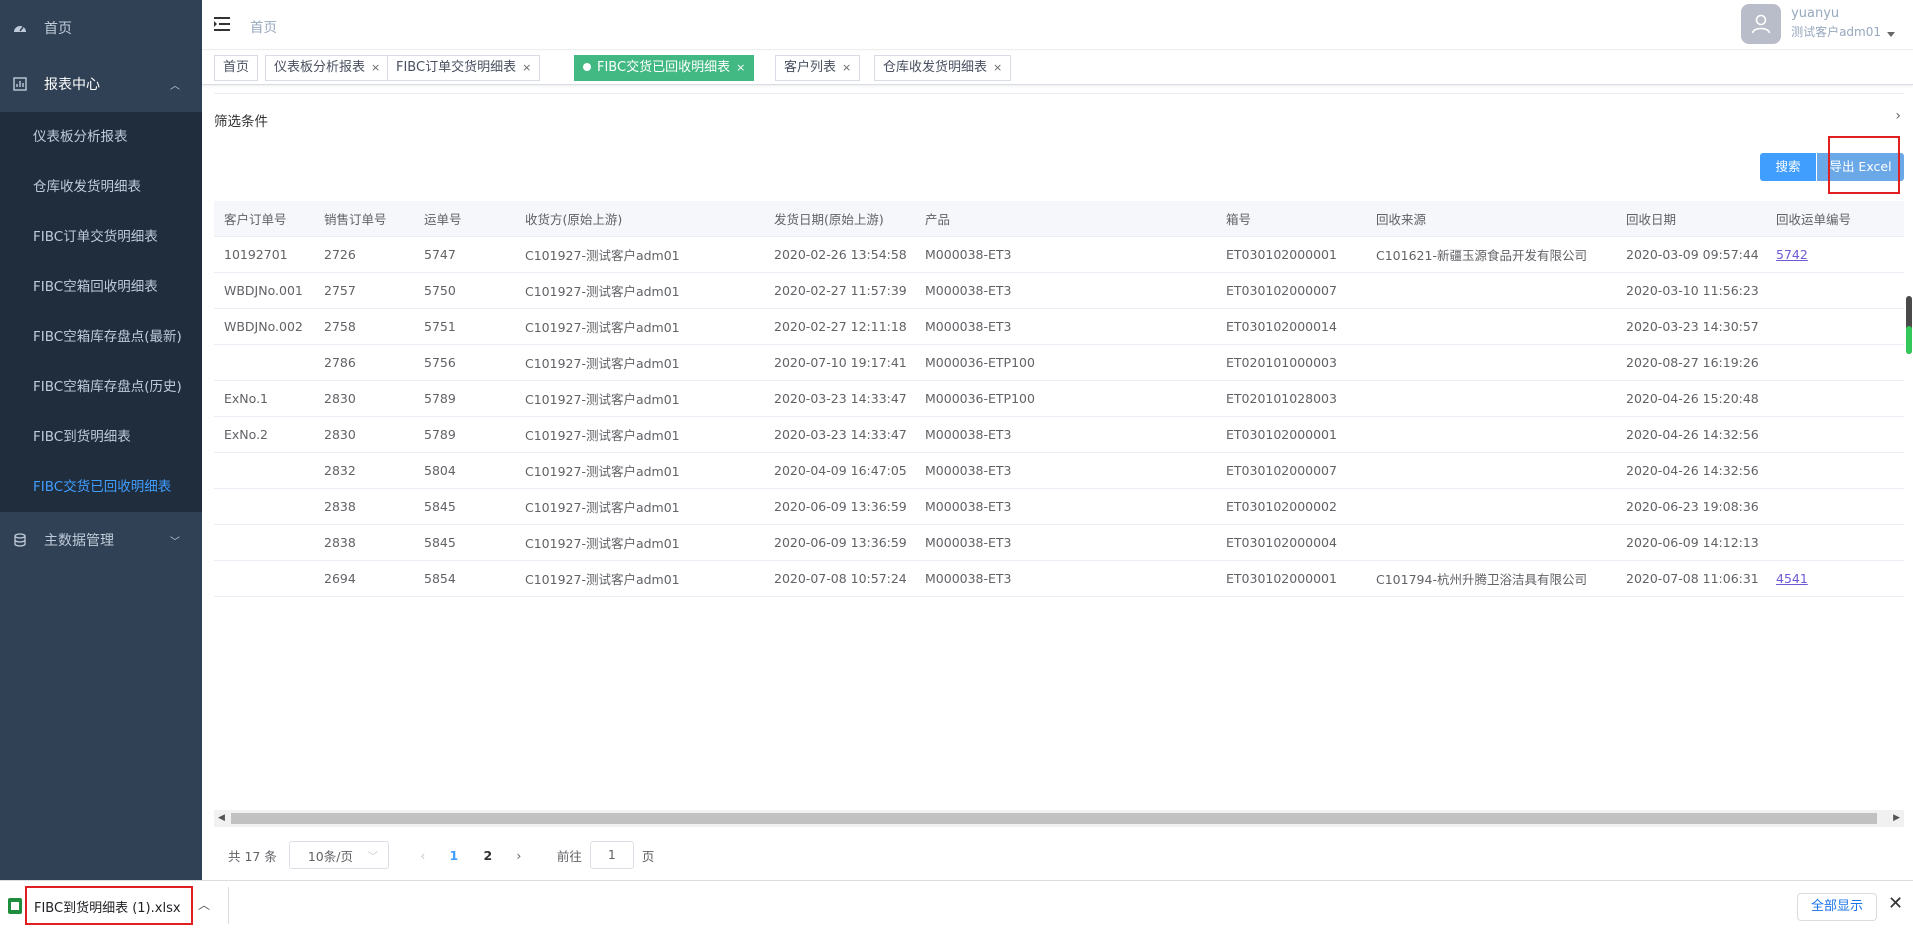 Image resolution: width=1913 pixels, height=929 pixels. What do you see at coordinates (101, 437) in the screenshot?
I see `sidebar-item-fibc-arrival: FIBC到货明细表` at bounding box center [101, 437].